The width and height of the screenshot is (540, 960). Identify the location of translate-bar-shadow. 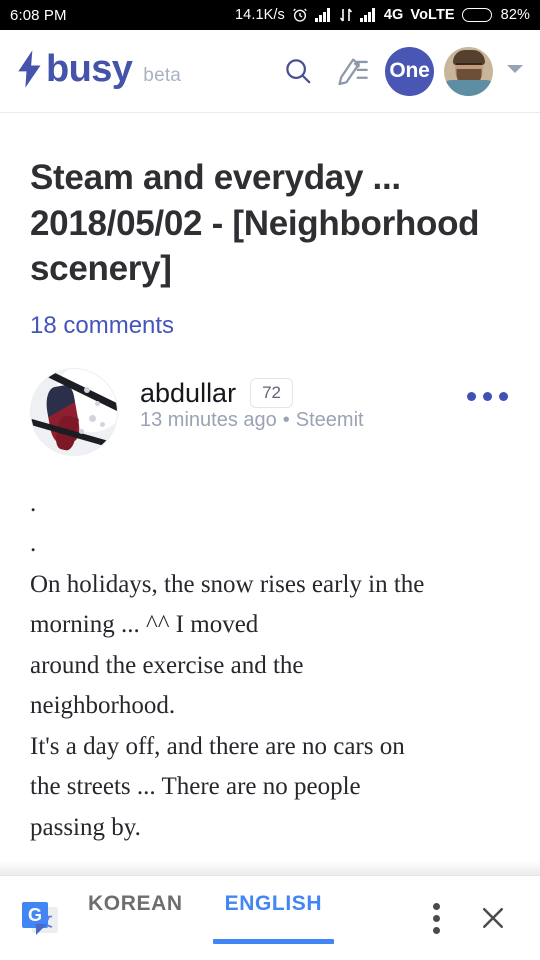
(270, 868).